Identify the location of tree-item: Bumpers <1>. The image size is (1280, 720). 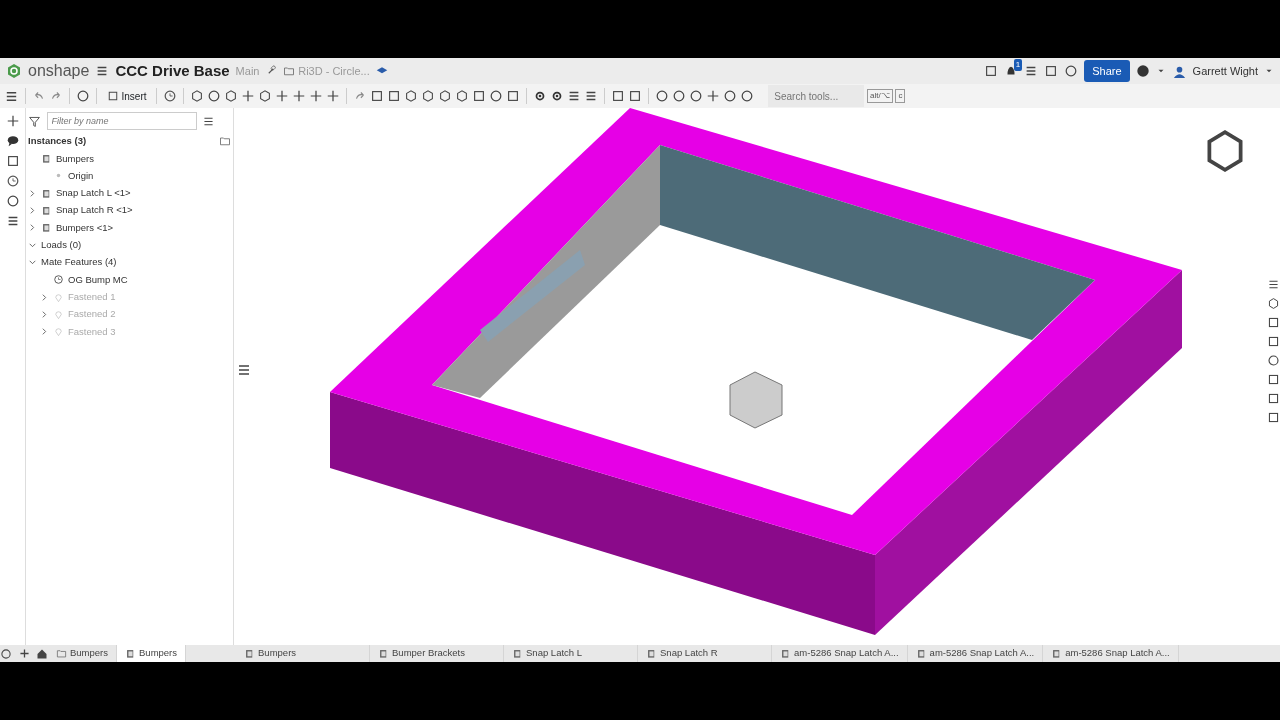
(85, 227).